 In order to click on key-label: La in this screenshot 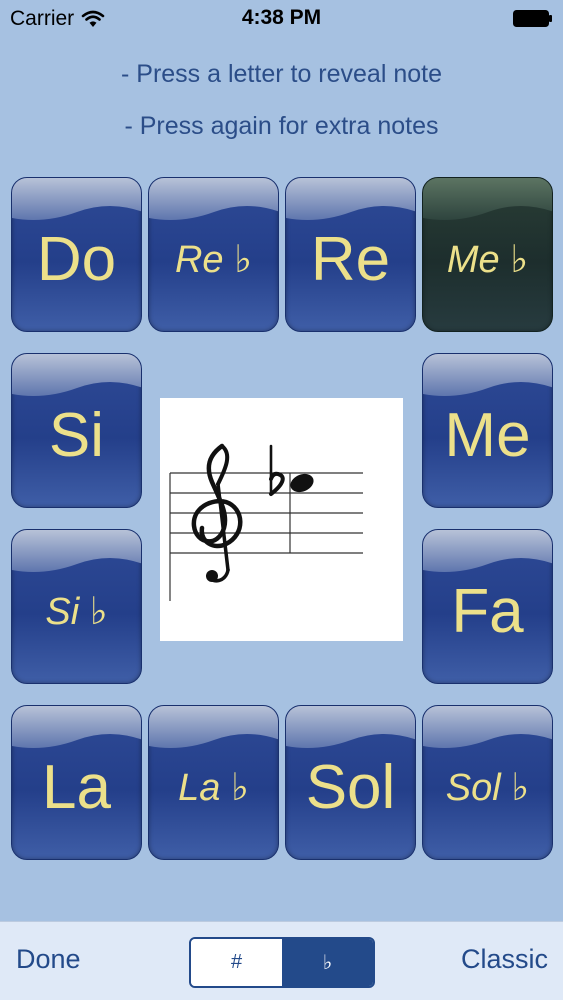, I will do `click(76, 787)`.